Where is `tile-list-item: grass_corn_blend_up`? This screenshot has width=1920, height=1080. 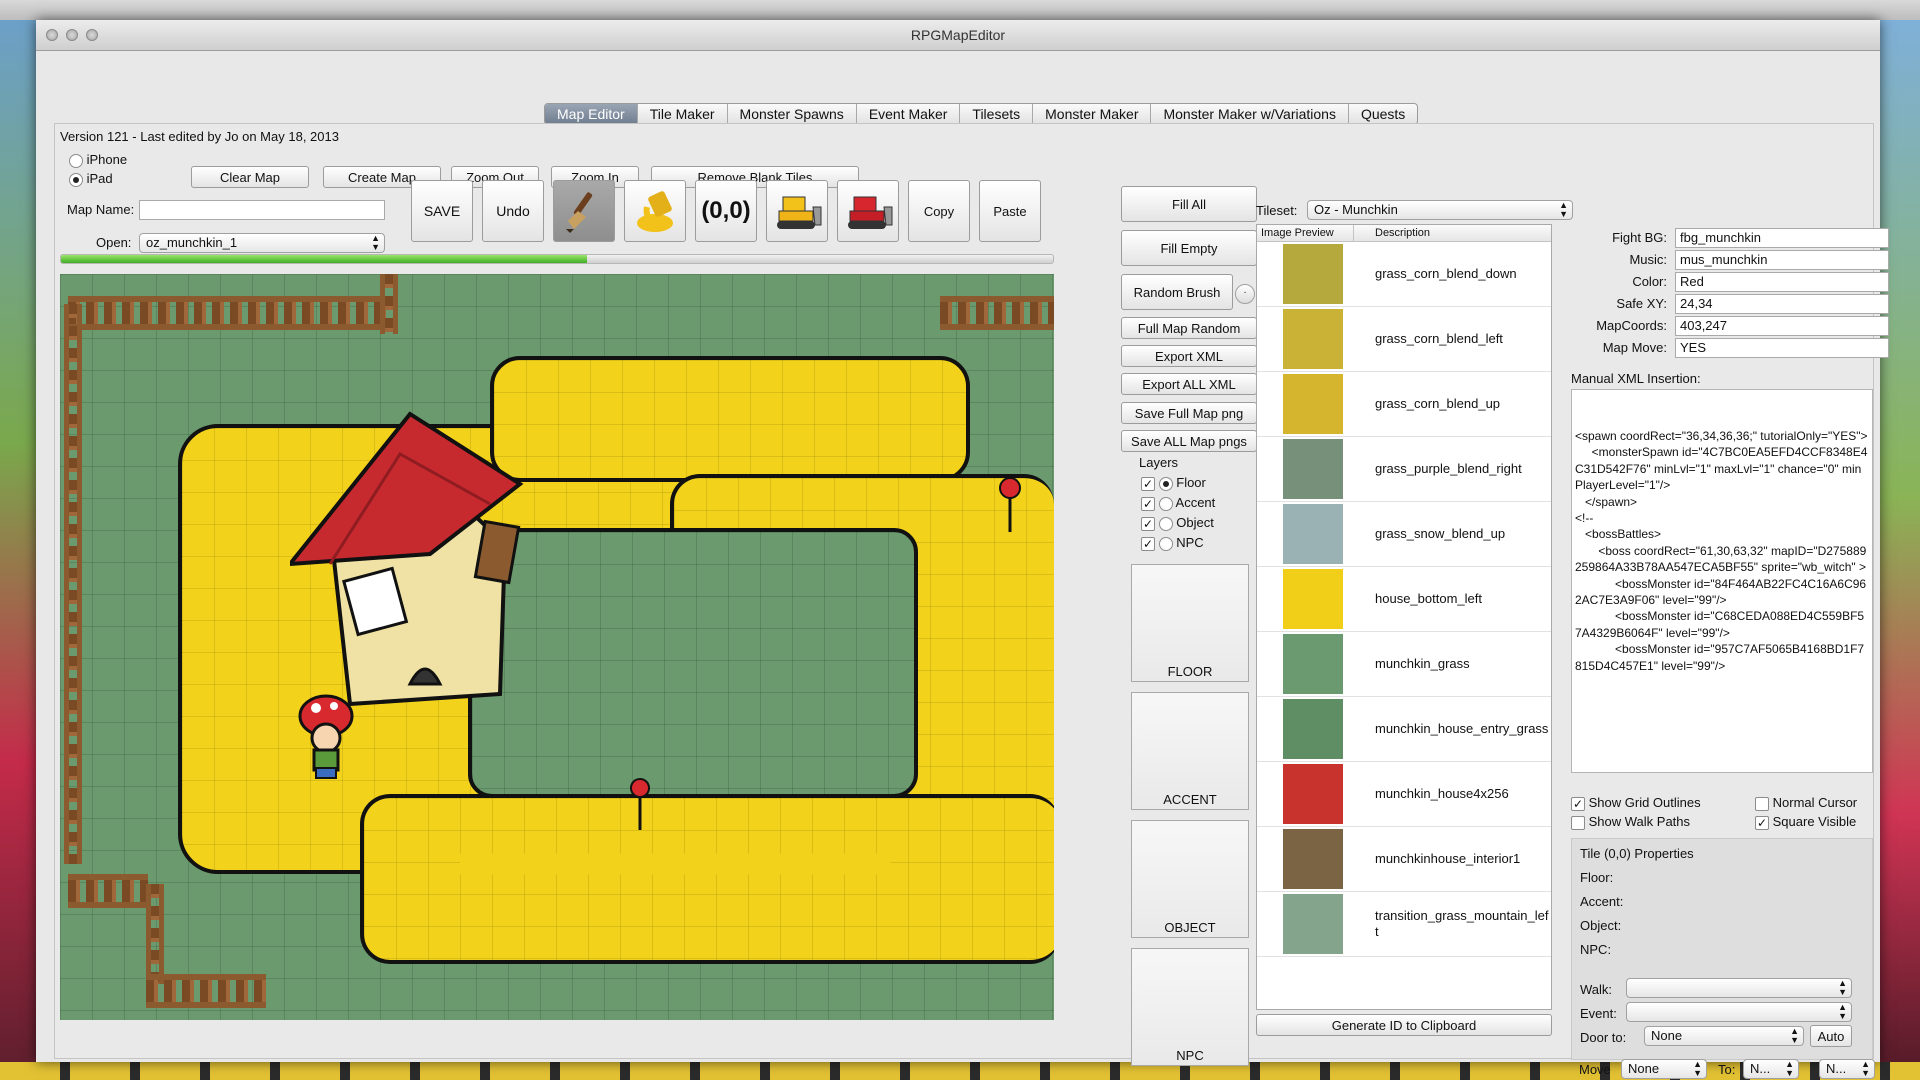
tile-list-item: grass_corn_blend_up is located at coordinates (1404, 404).